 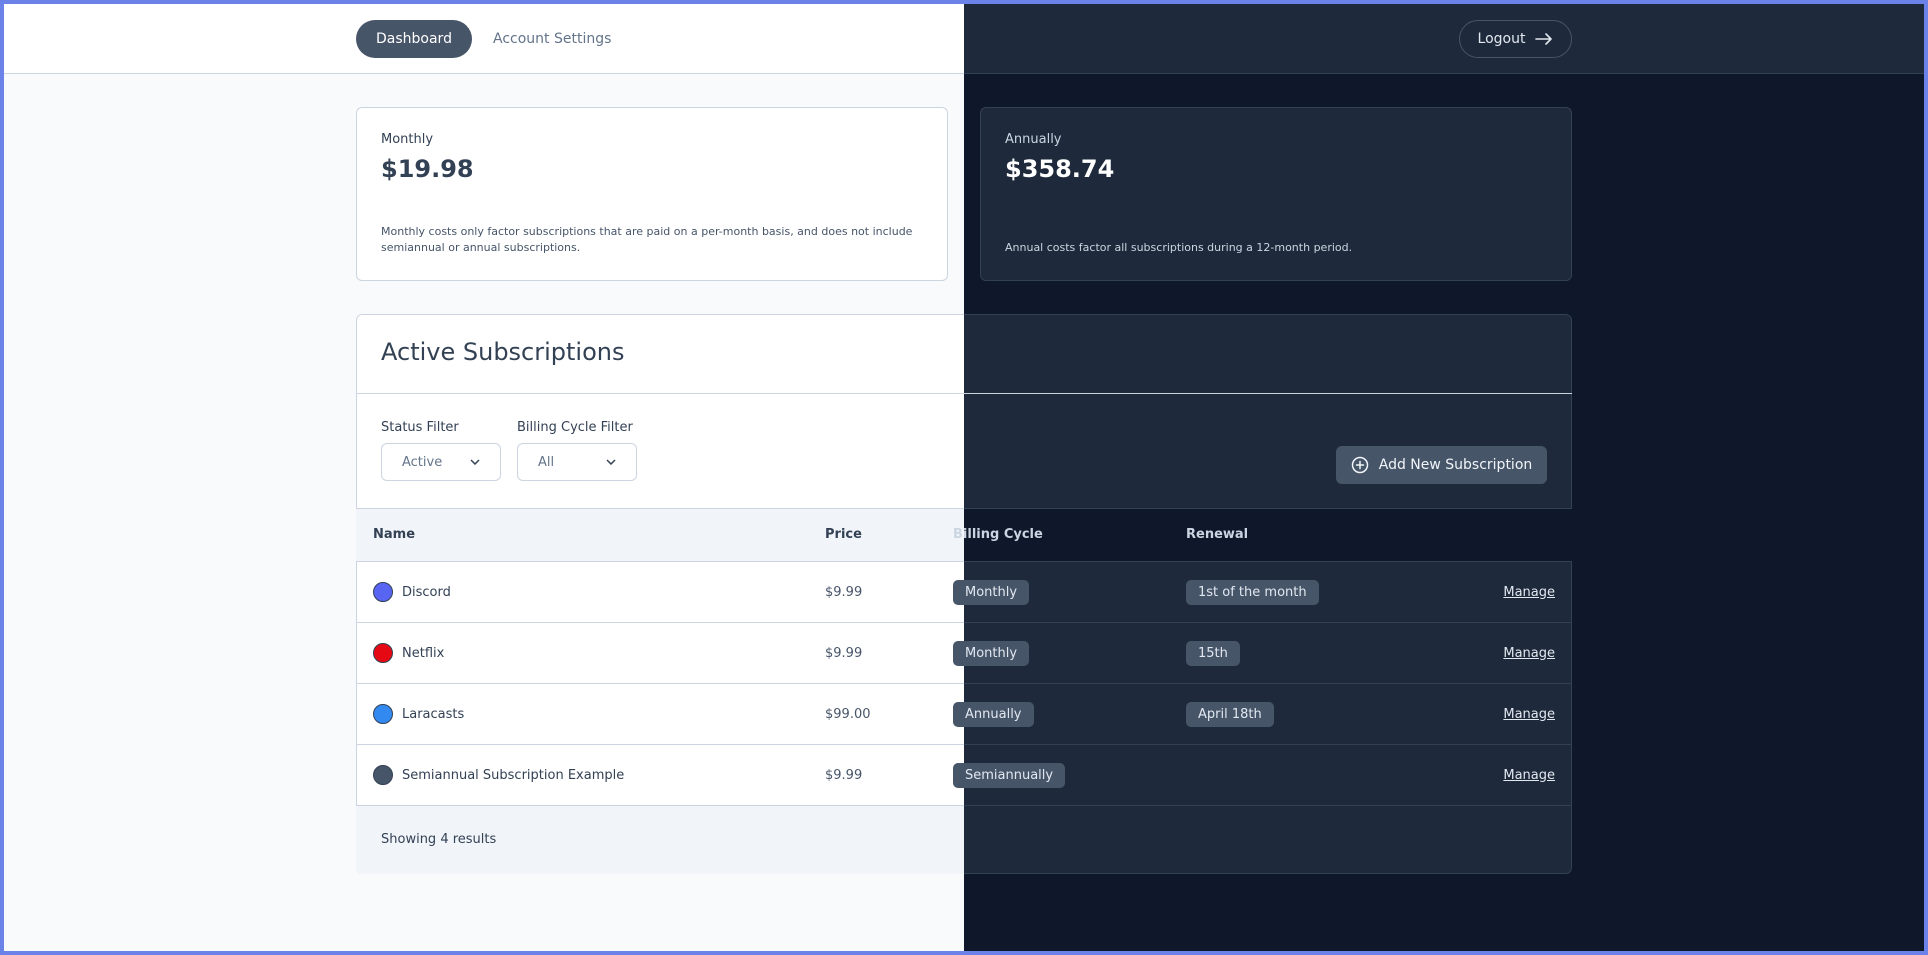 I want to click on table-header-dark, so click(x=1268, y=535).